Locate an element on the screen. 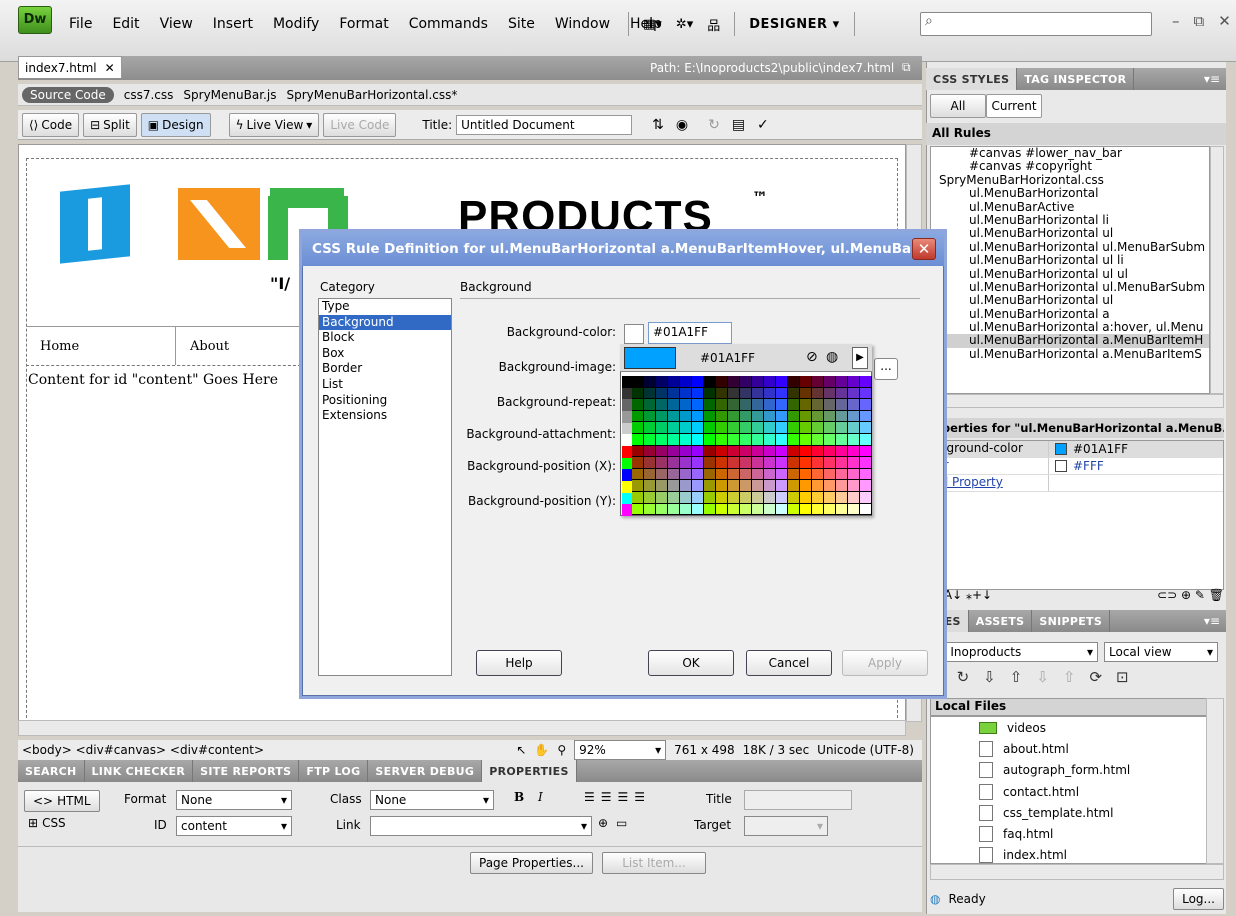  site-icon: 品 is located at coordinates (713, 24).